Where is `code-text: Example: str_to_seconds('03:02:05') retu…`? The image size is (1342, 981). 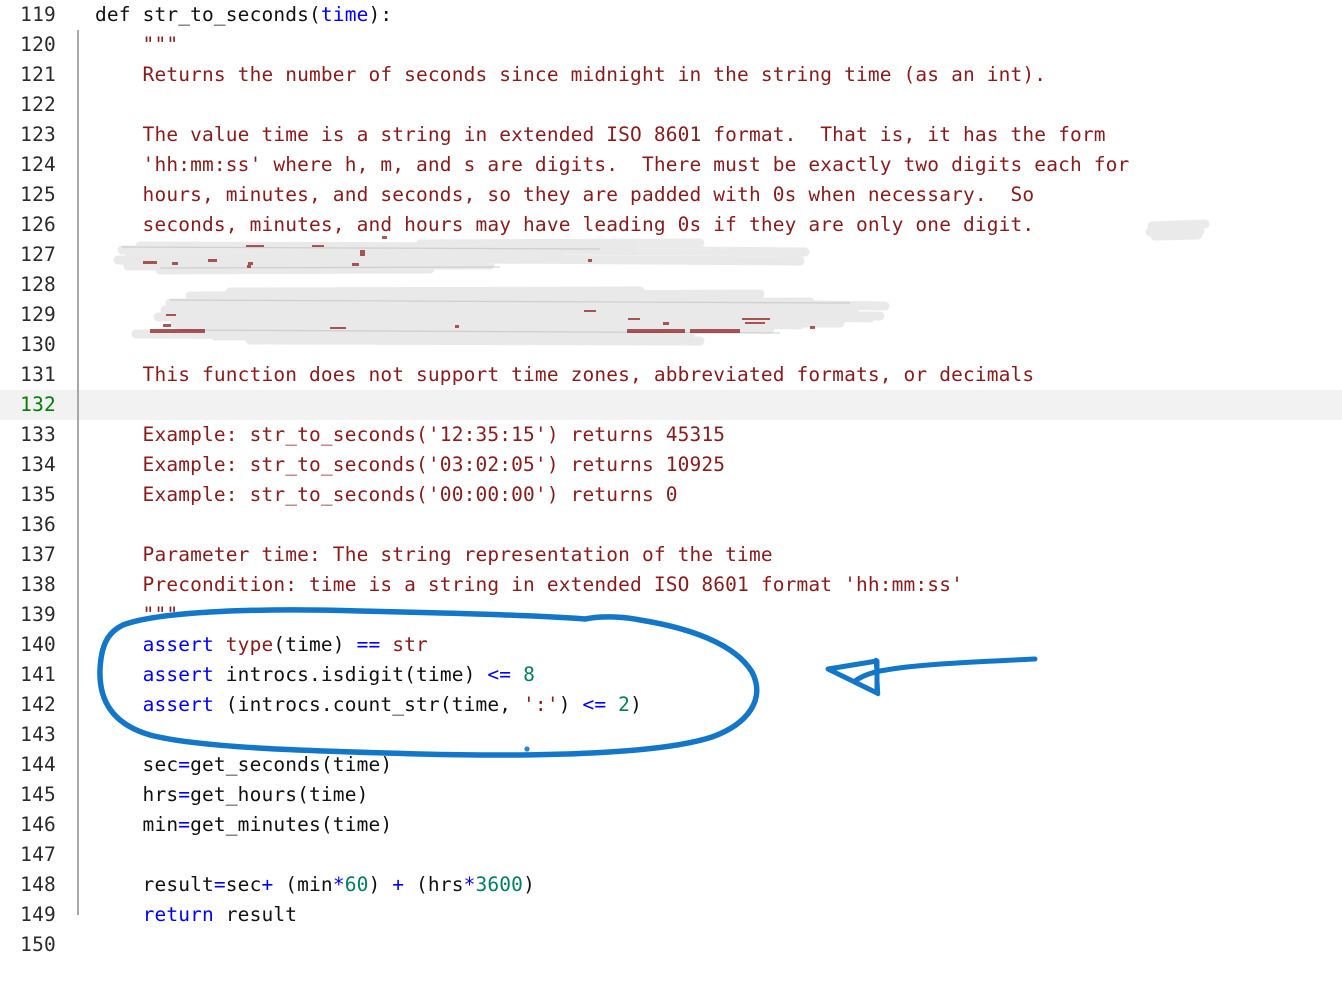
code-text: Example: str_to_seconds('03:02:05') retu… is located at coordinates (410, 465).